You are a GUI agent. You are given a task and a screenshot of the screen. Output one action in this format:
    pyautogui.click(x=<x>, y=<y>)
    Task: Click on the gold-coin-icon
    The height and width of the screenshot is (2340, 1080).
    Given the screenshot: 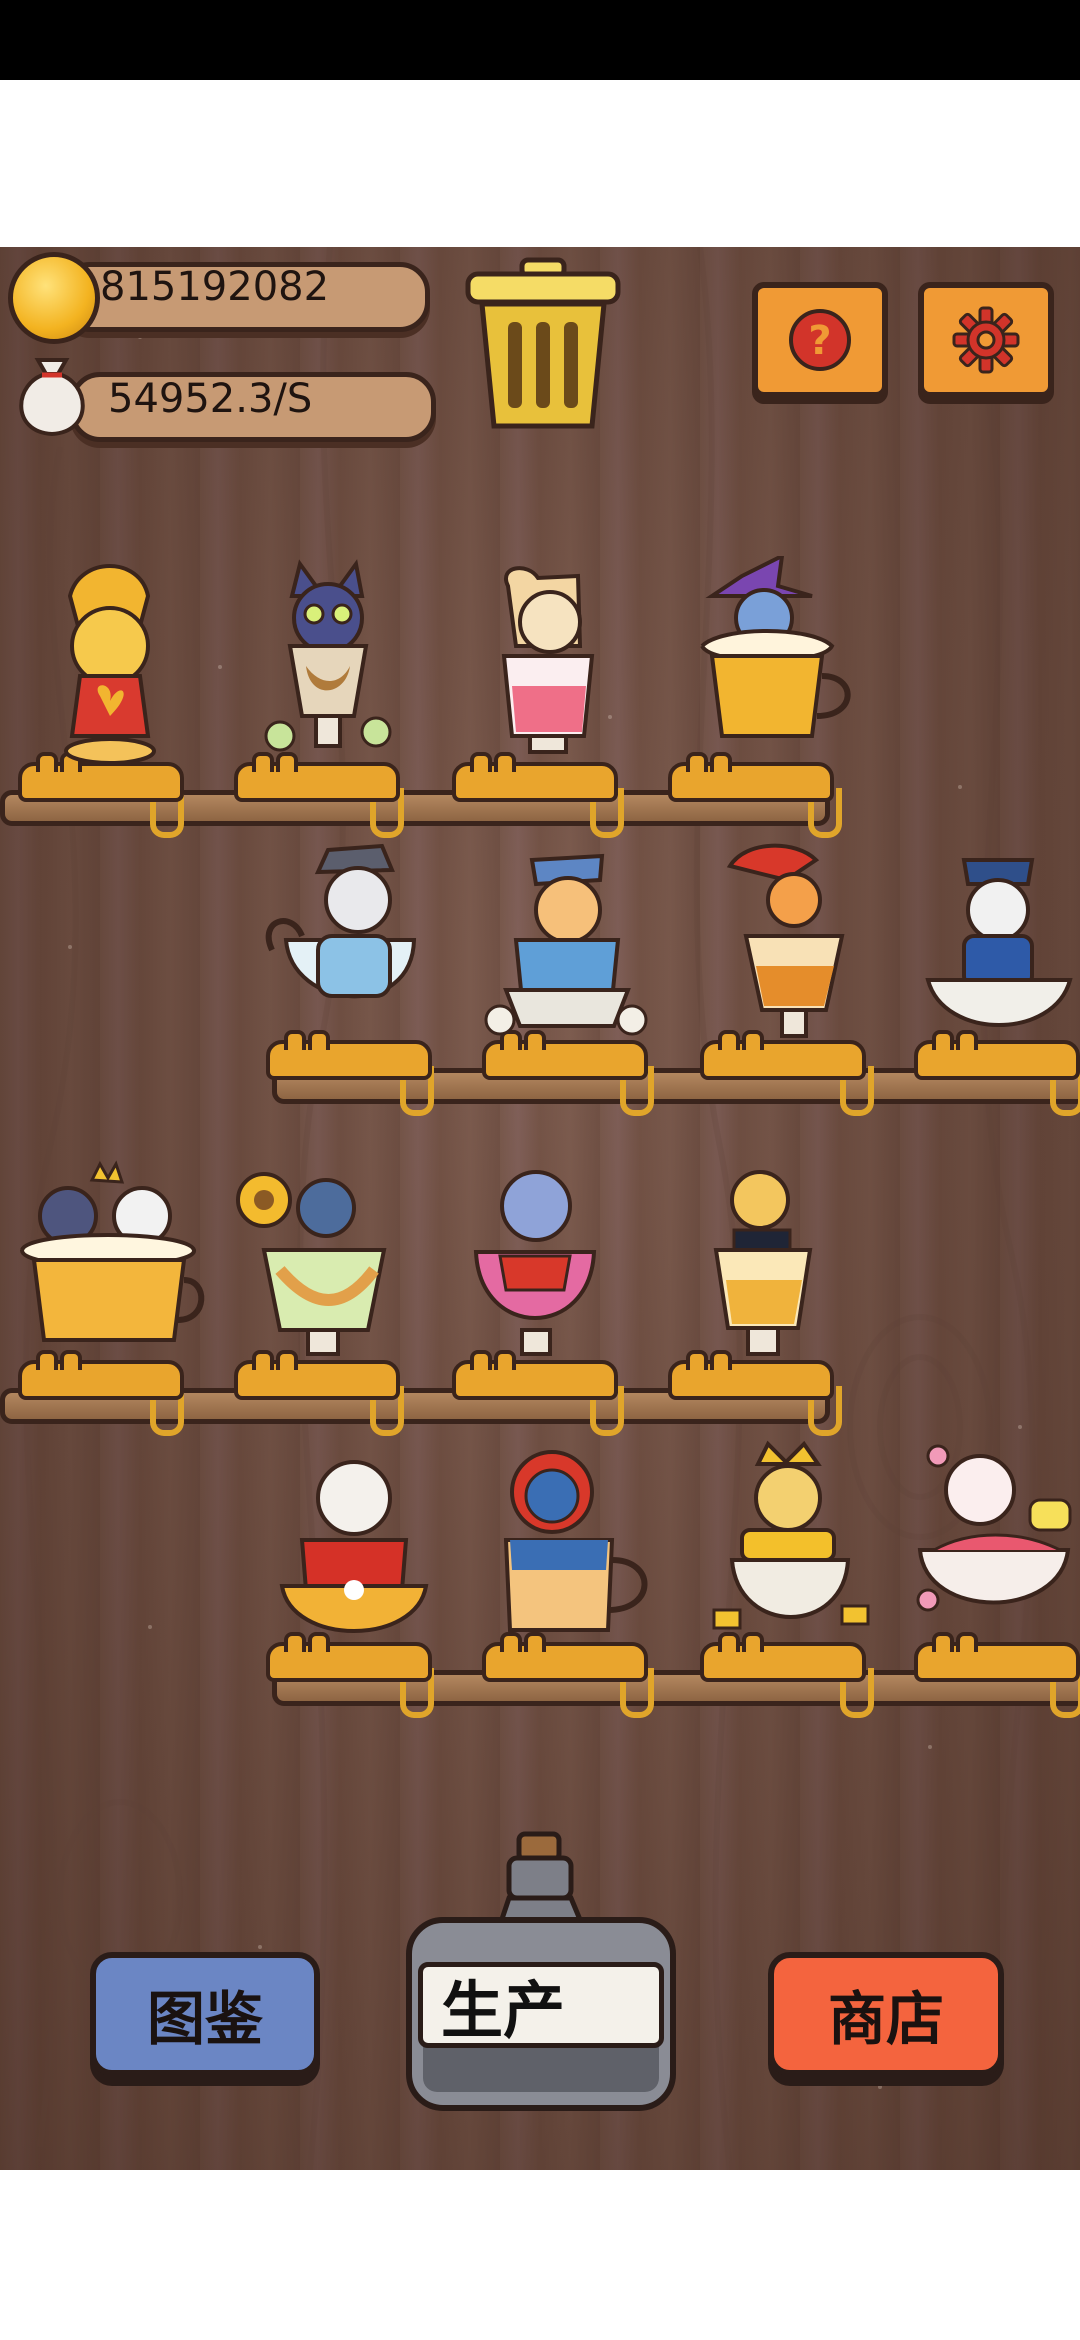 What is the action you would take?
    pyautogui.click(x=54, y=298)
    